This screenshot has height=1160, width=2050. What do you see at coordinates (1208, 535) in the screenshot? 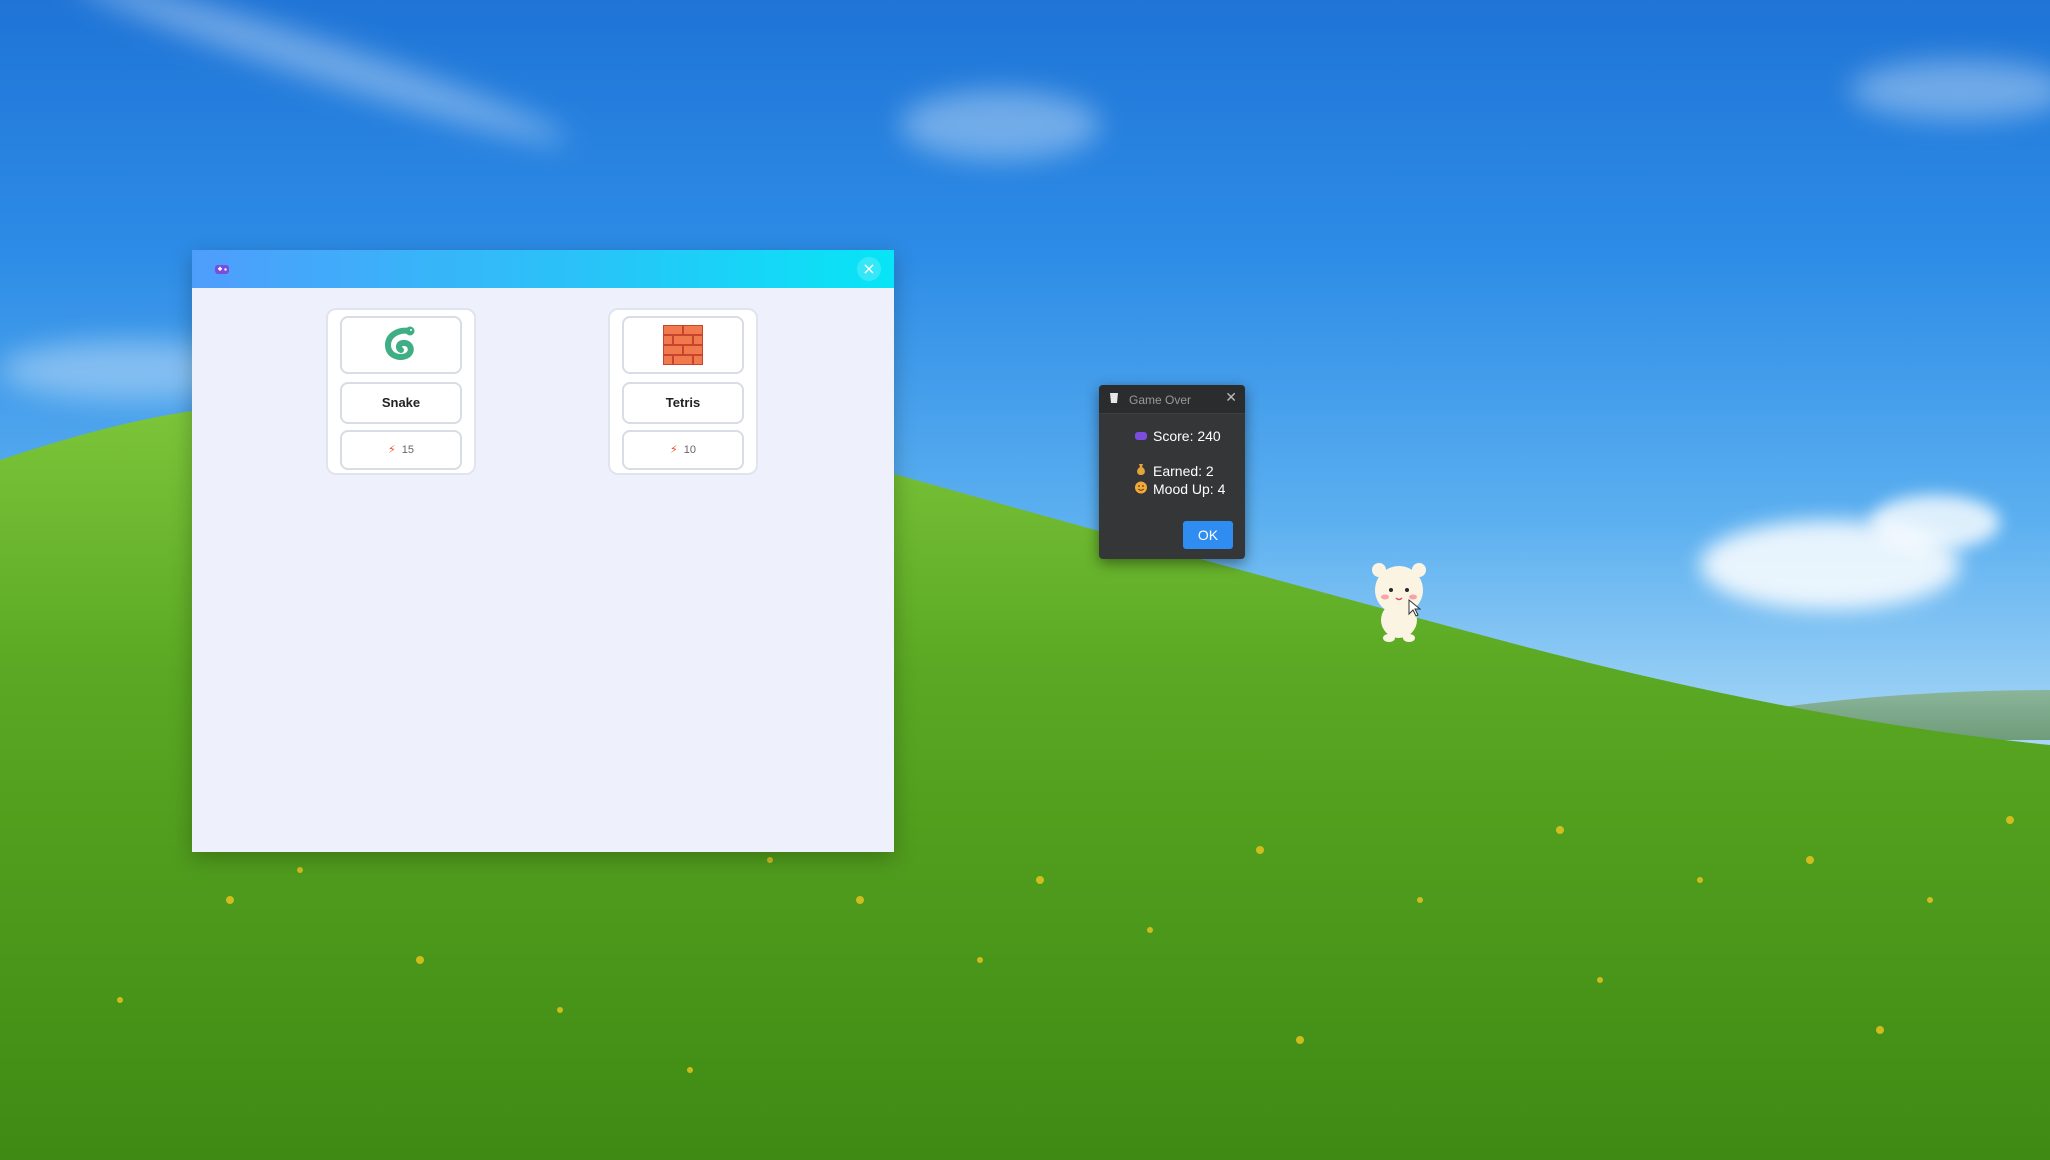
I see `ok-button: OK` at bounding box center [1208, 535].